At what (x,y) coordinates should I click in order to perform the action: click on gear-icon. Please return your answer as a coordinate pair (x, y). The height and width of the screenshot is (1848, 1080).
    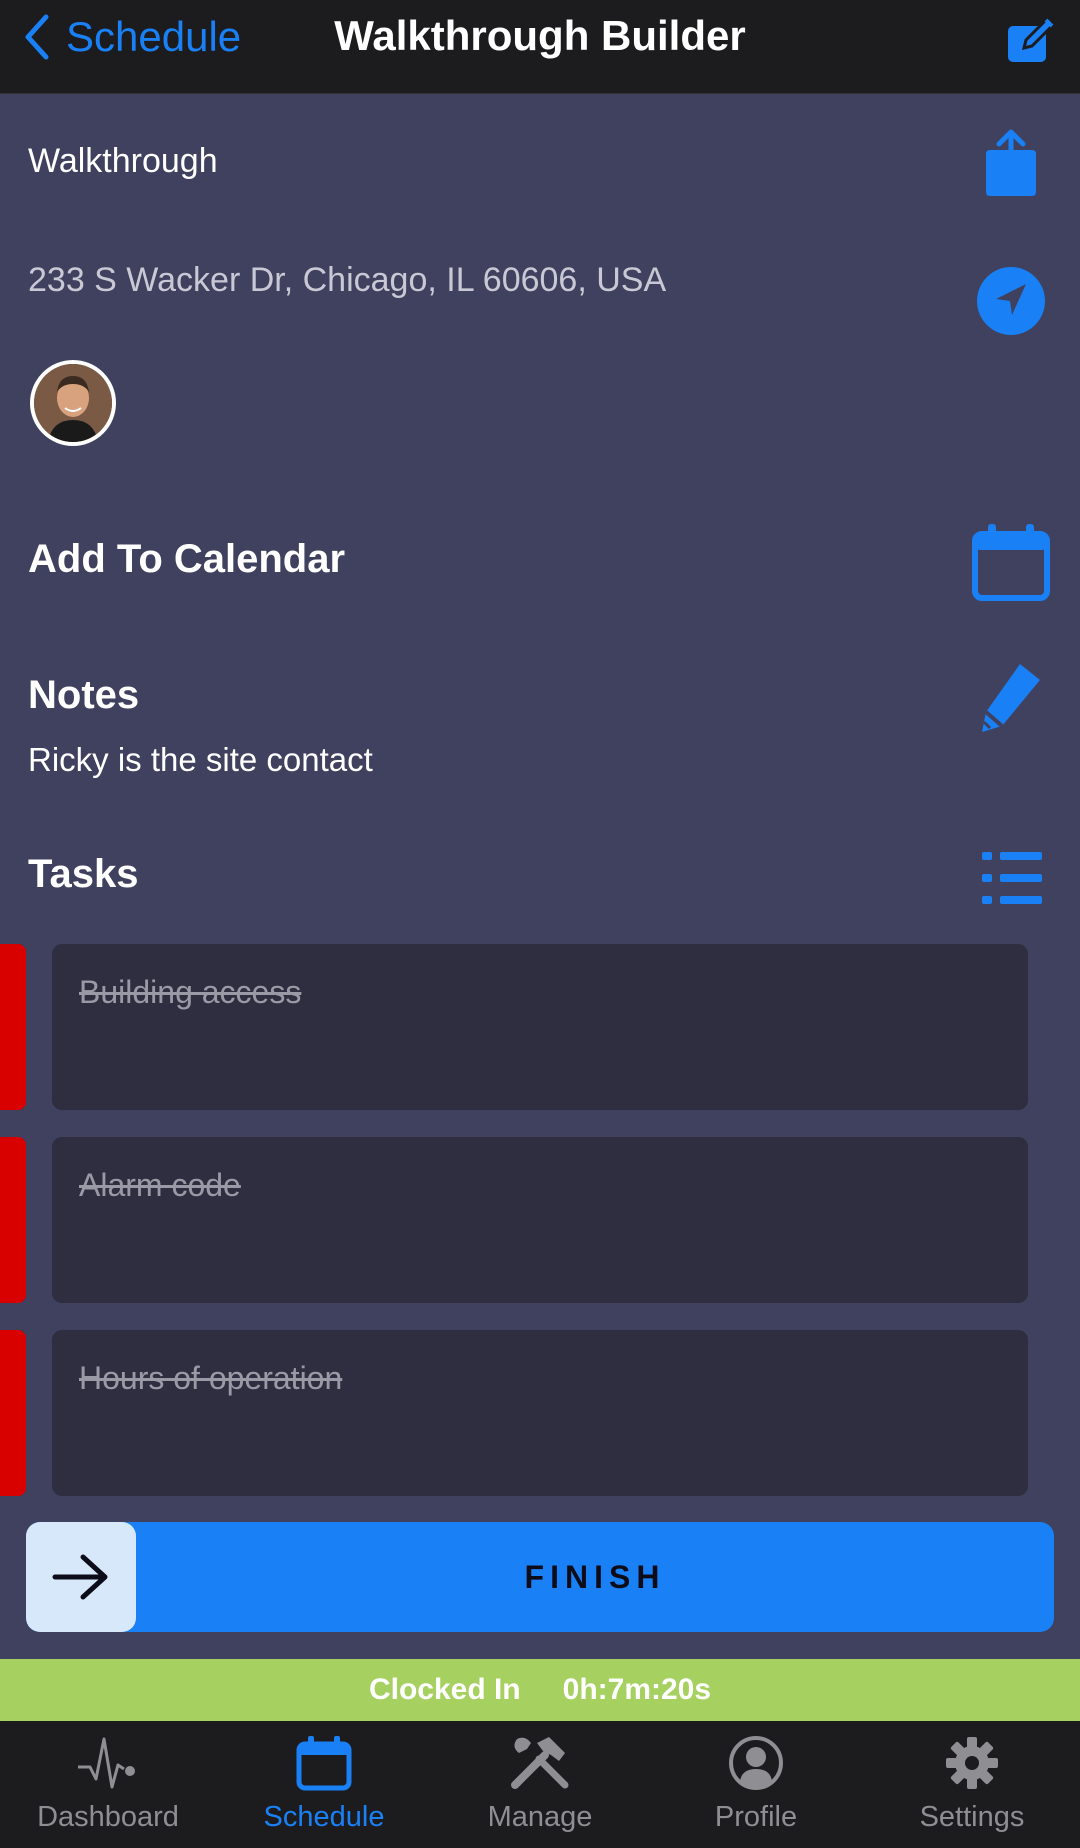
    Looking at the image, I should click on (972, 1763).